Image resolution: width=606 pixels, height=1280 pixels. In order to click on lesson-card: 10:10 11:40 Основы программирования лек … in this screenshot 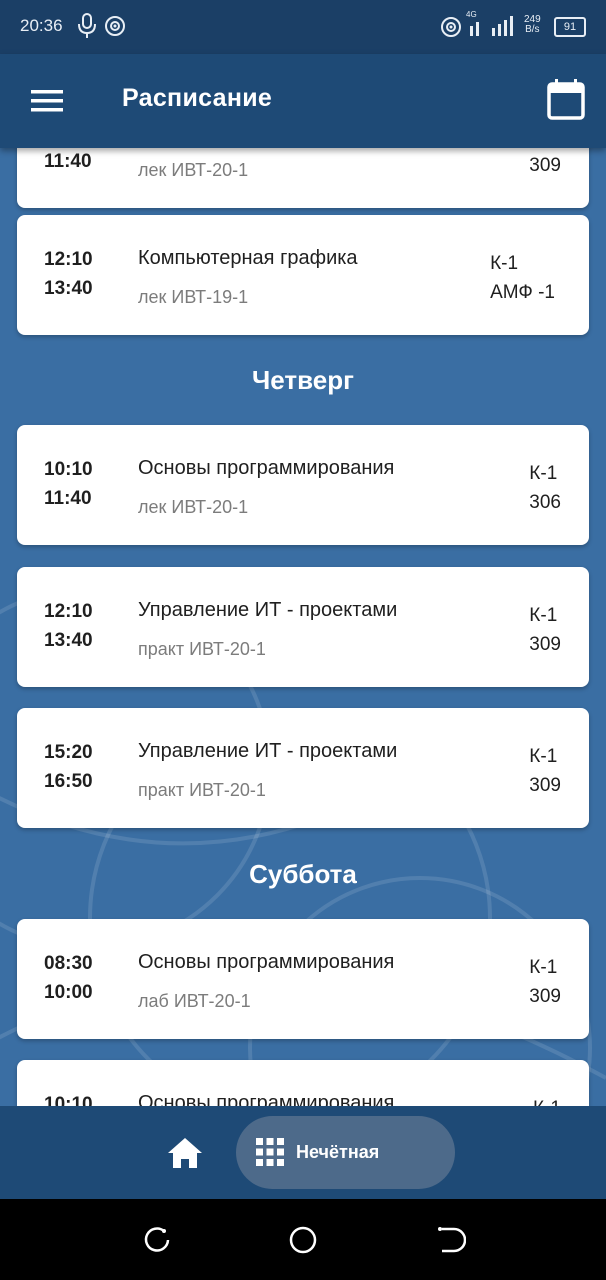, I will do `click(303, 485)`.